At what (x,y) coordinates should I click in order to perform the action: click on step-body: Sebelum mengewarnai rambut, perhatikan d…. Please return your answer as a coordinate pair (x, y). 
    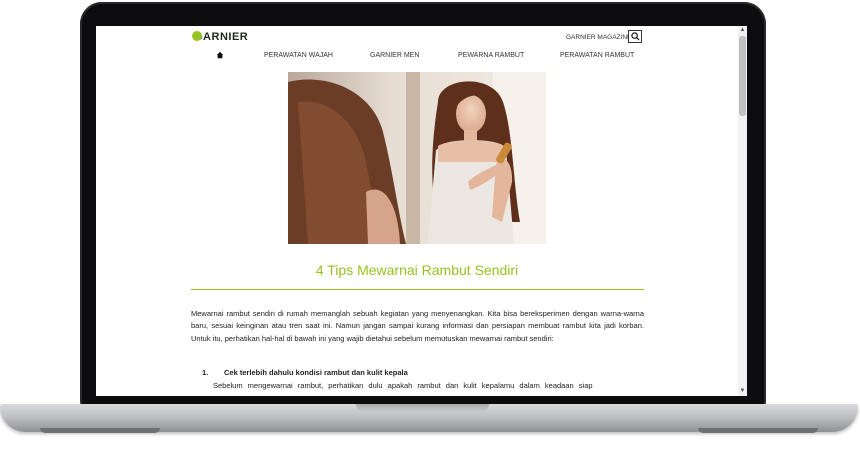
    Looking at the image, I should click on (403, 385).